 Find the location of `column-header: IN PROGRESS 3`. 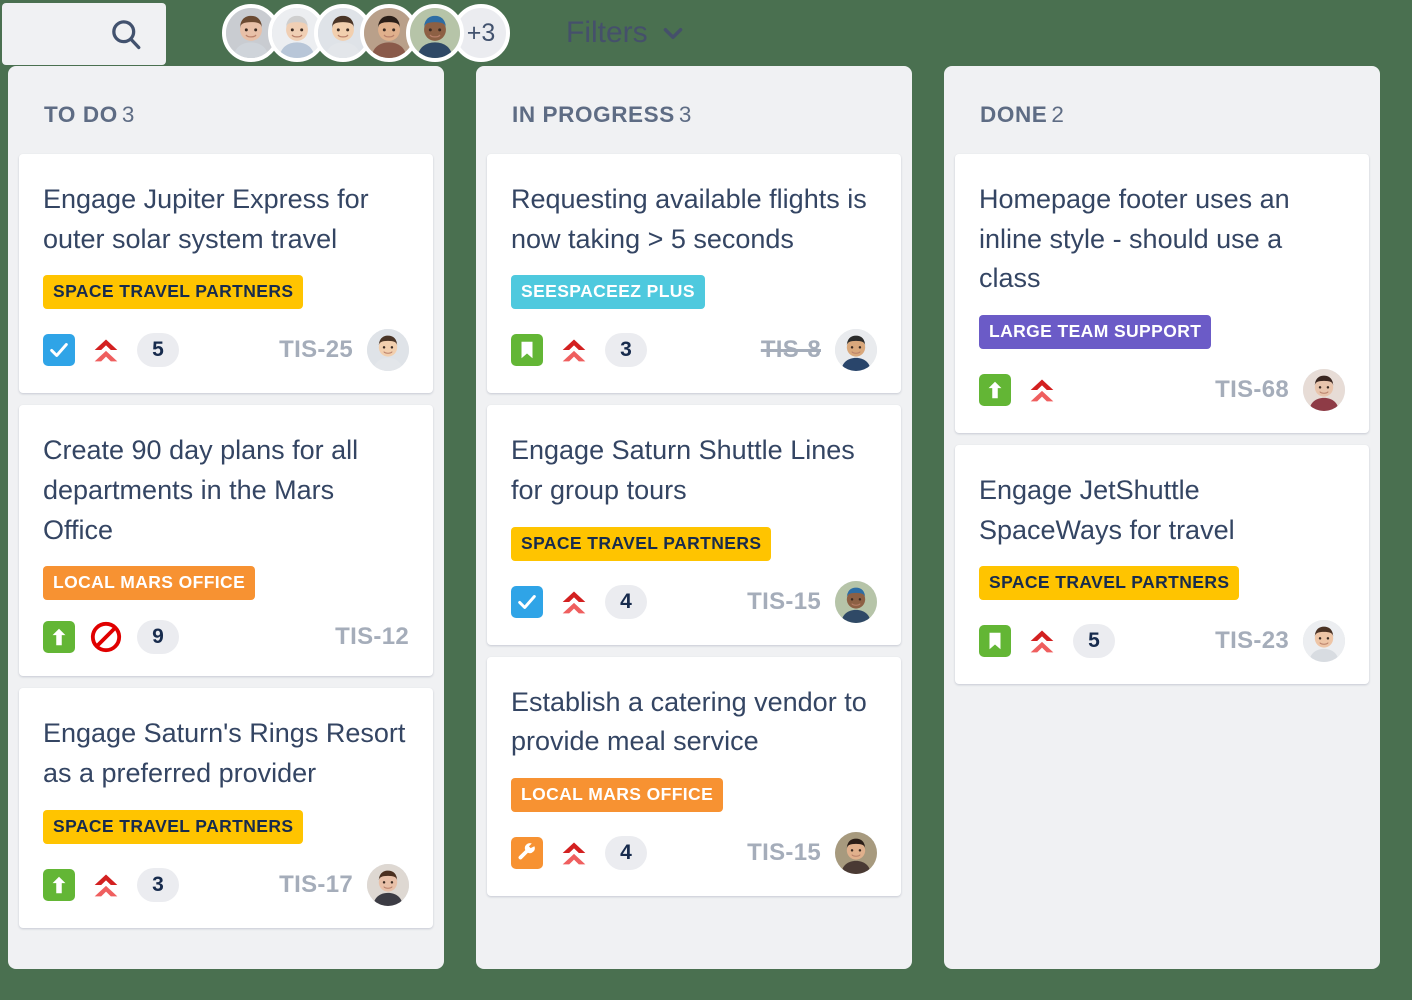

column-header: IN PROGRESS 3 is located at coordinates (694, 110).